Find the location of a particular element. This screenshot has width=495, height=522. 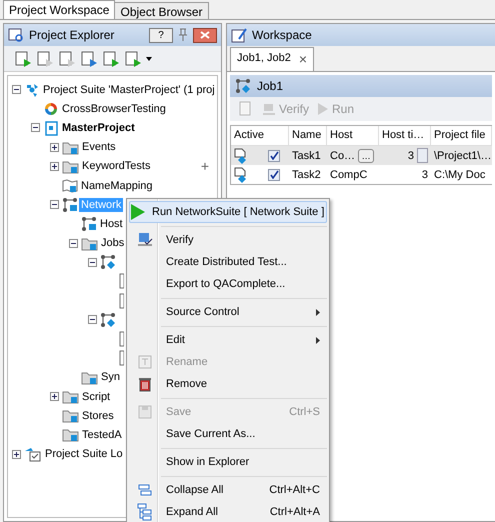

table-cell: C:\My Doc is located at coordinates (460, 174).